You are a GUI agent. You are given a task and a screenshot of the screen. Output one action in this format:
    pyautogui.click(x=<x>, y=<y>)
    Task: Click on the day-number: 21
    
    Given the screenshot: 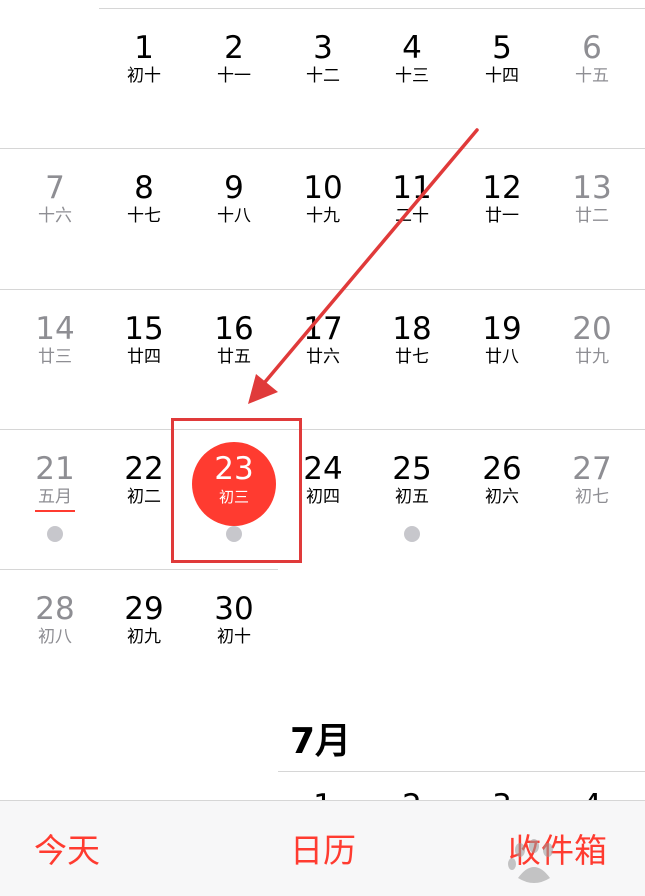 What is the action you would take?
    pyautogui.click(x=55, y=469)
    